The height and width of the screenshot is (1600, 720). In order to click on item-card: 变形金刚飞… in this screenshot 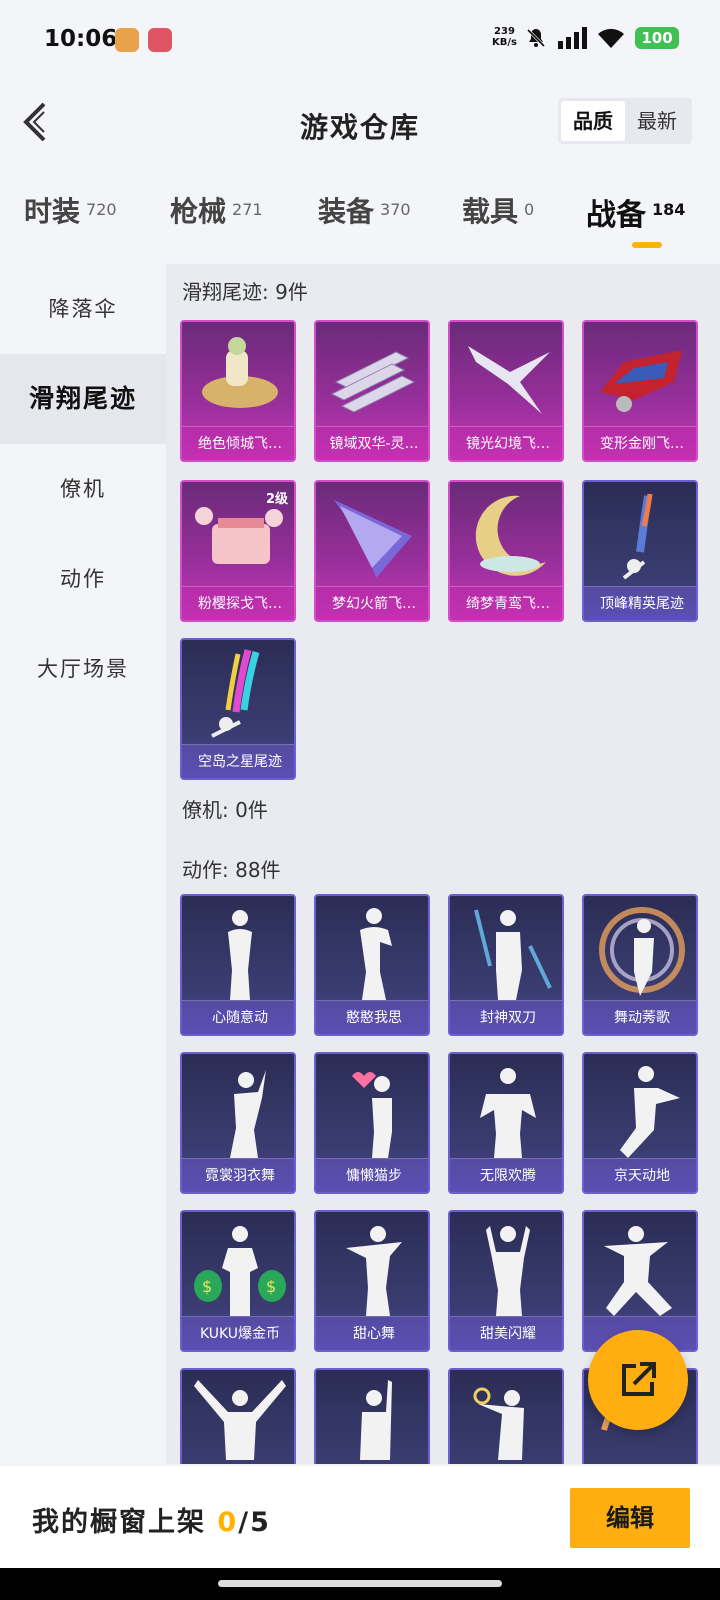, I will do `click(640, 391)`.